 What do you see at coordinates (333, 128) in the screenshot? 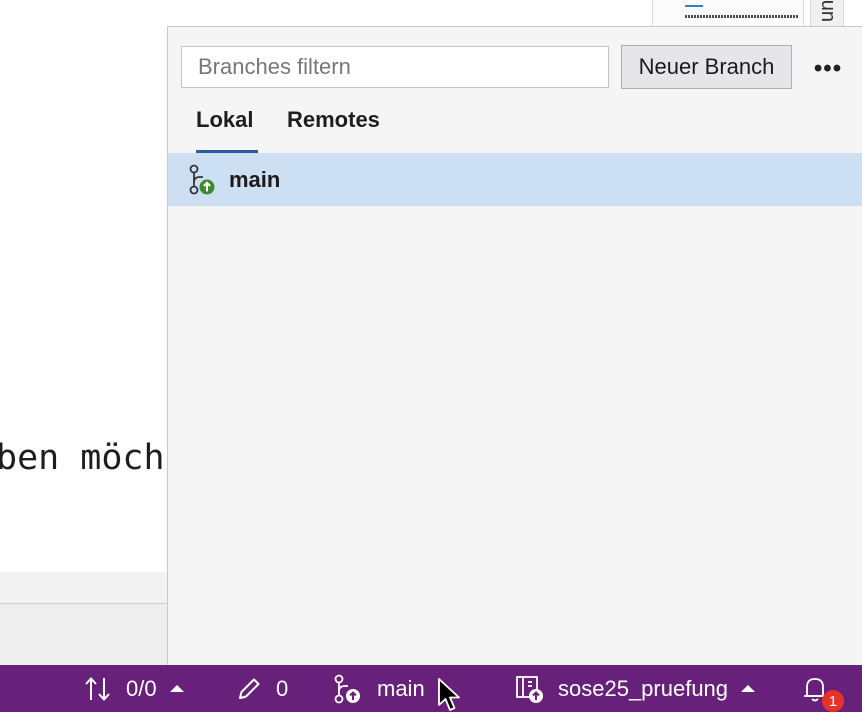
I see `tab-remotes: Remotes` at bounding box center [333, 128].